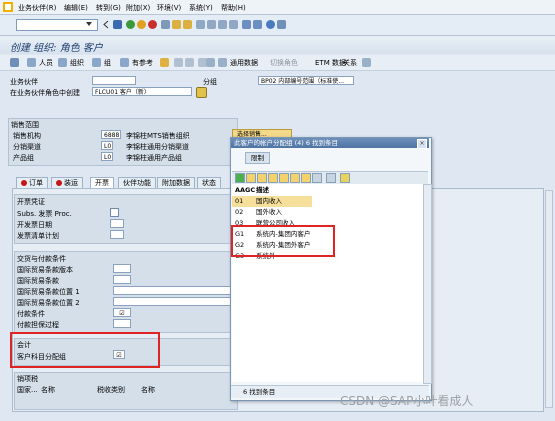 The width and height of the screenshot is (555, 421). I want to click on person-button: 人员, so click(46, 63).